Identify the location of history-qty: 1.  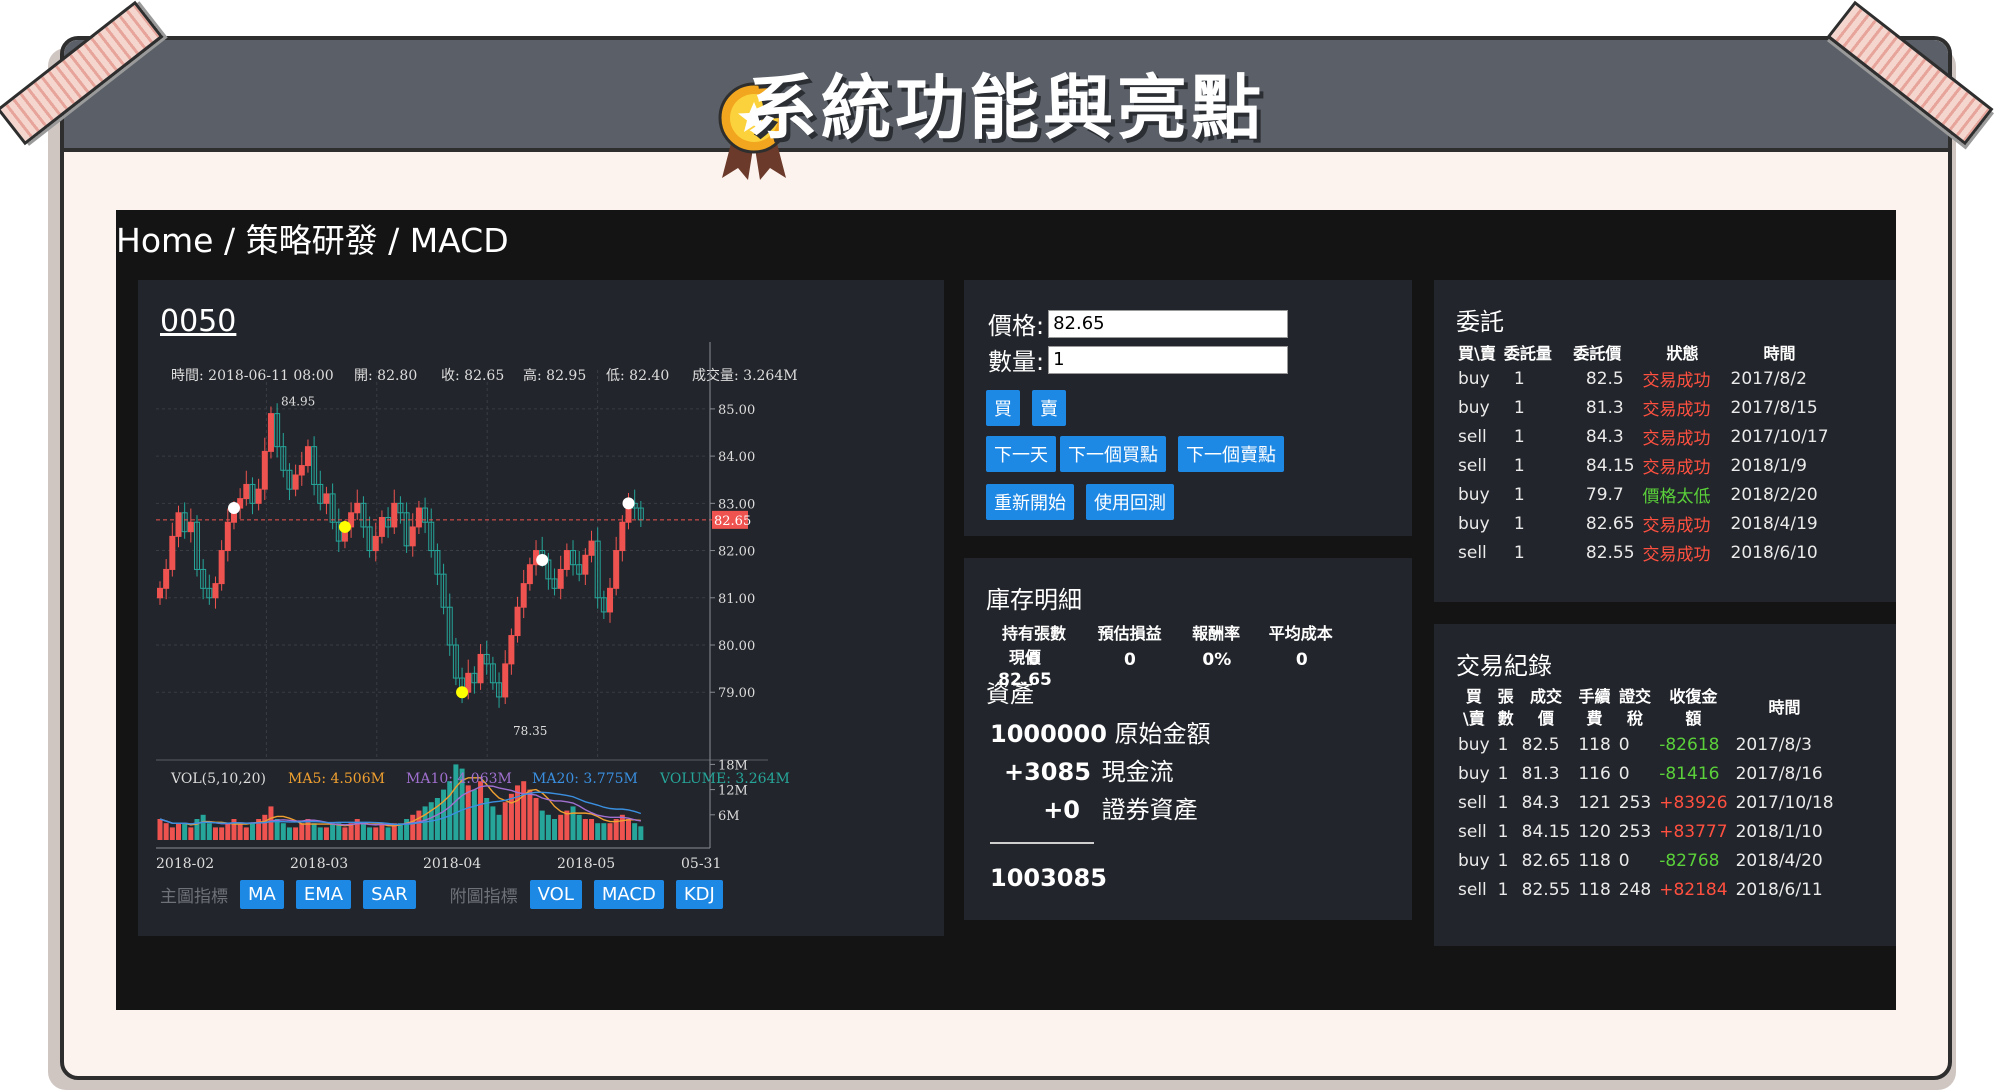
(1503, 744).